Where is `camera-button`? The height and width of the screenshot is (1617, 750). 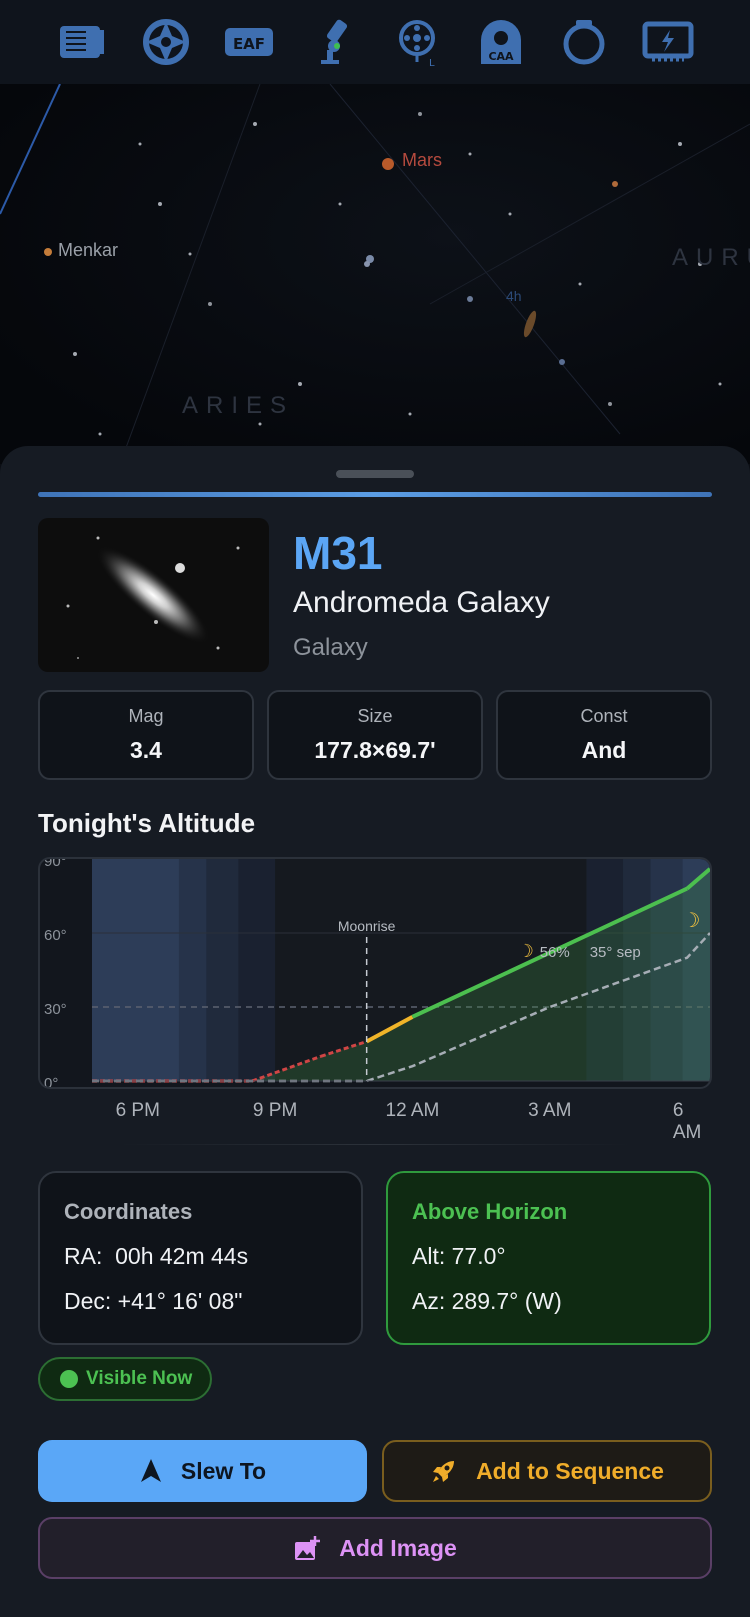
camera-button is located at coordinates (82, 42).